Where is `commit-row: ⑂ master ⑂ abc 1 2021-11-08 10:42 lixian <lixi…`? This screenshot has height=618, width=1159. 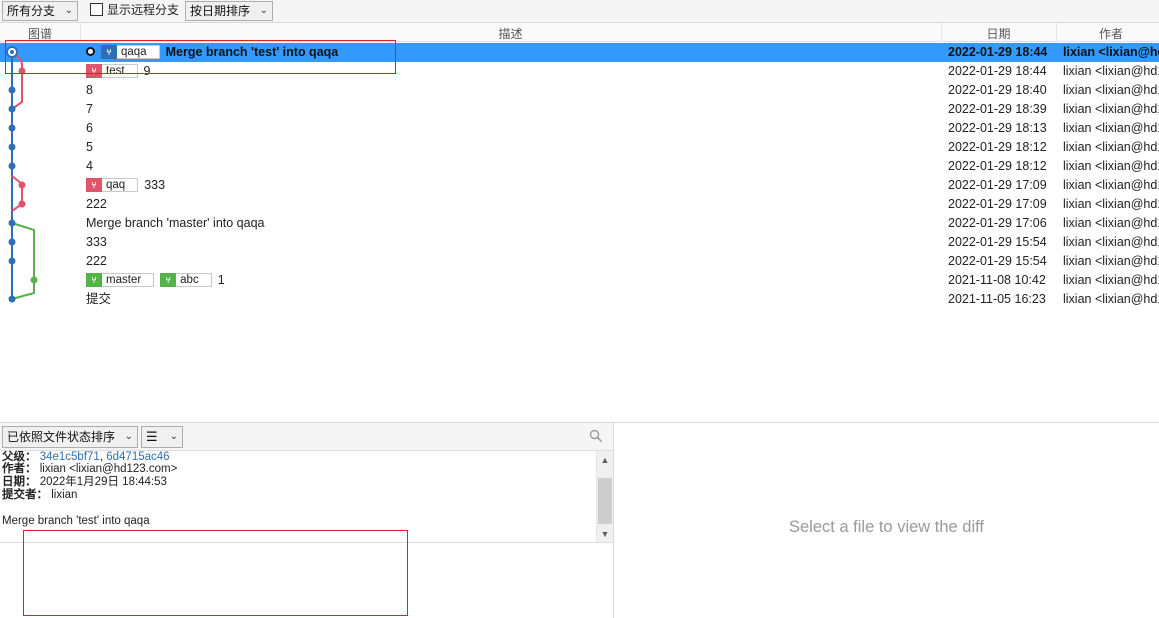
commit-row: ⑂ master ⑂ abc 1 2021-11-08 10:42 lixian <lixi… is located at coordinates (579, 280).